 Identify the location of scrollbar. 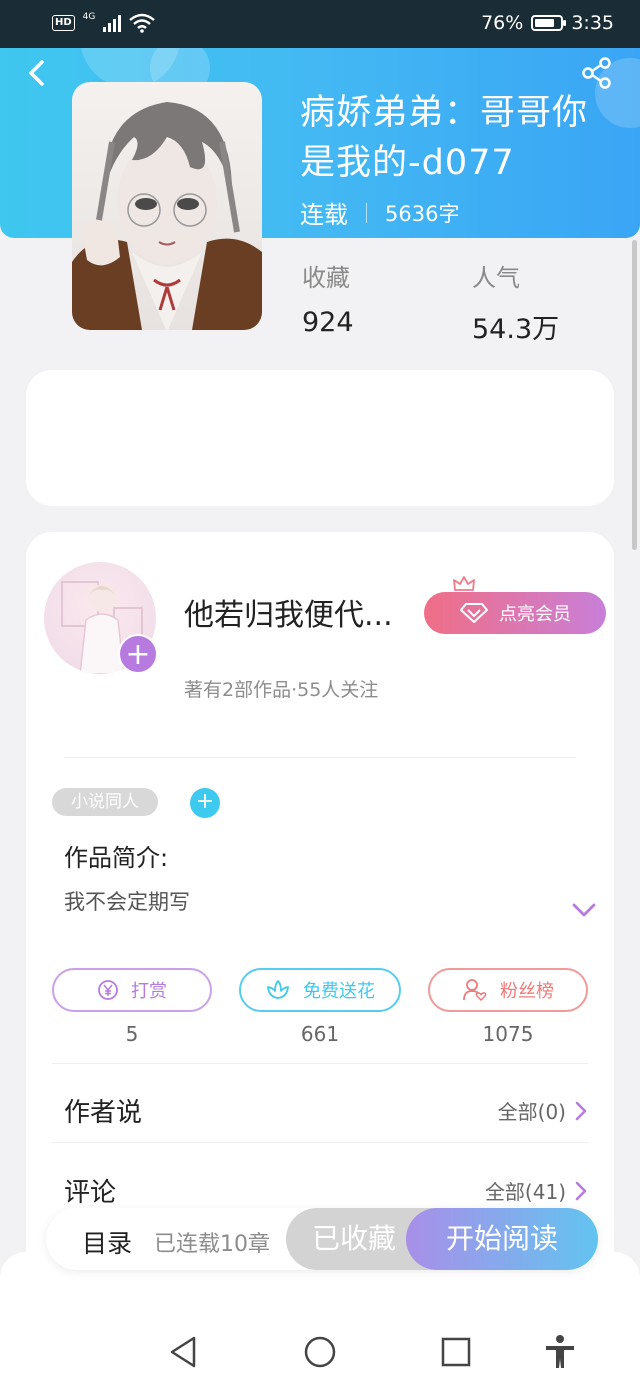
(634, 395).